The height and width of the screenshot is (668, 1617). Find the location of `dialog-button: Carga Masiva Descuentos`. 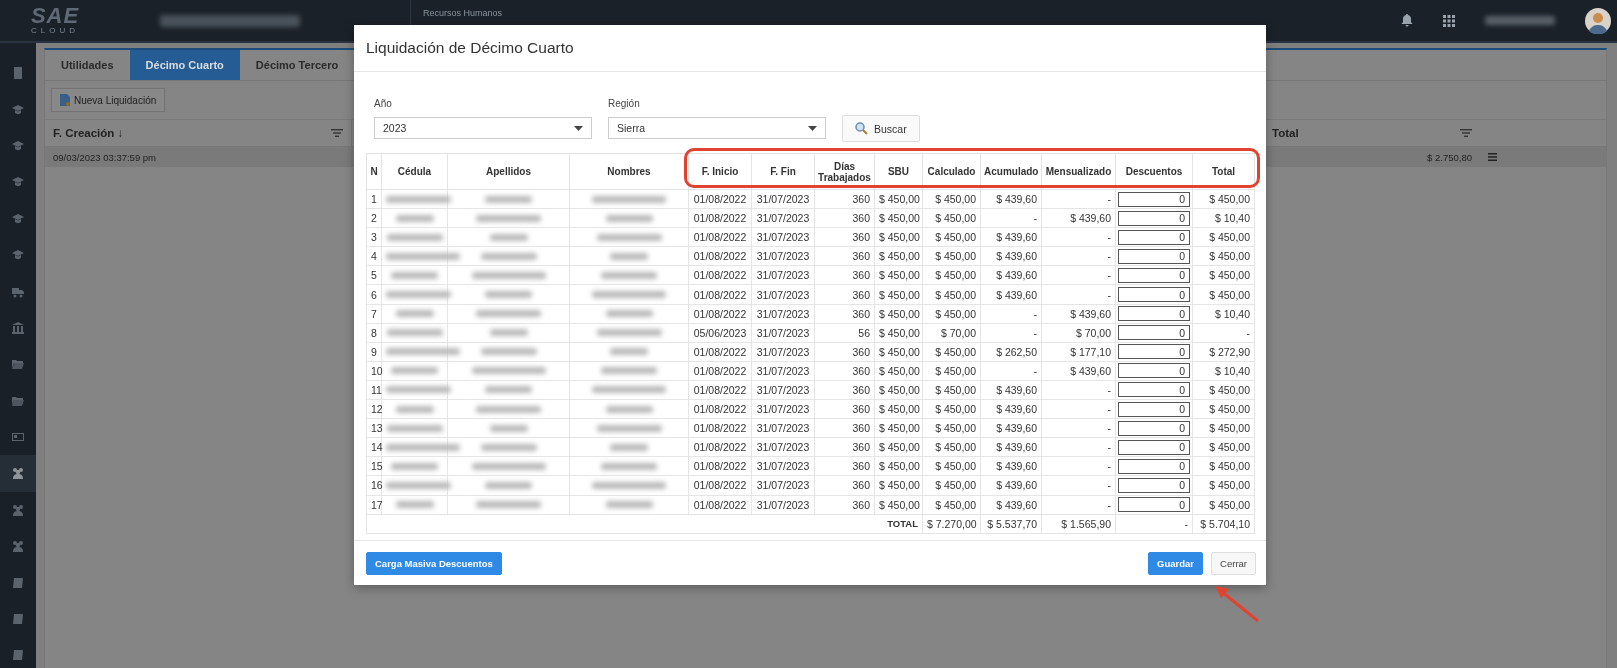

dialog-button: Carga Masiva Descuentos is located at coordinates (434, 563).